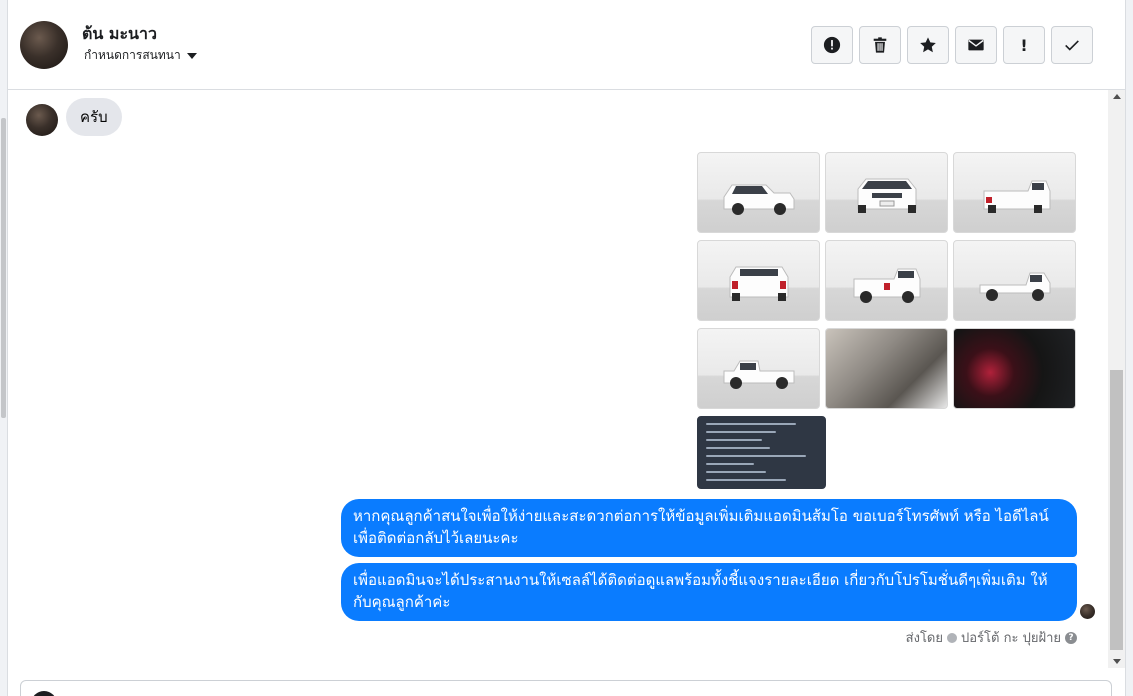 This screenshot has width=1133, height=696. Describe the element at coordinates (1117, 96) in the screenshot. I see `scroll-up-icon` at that location.